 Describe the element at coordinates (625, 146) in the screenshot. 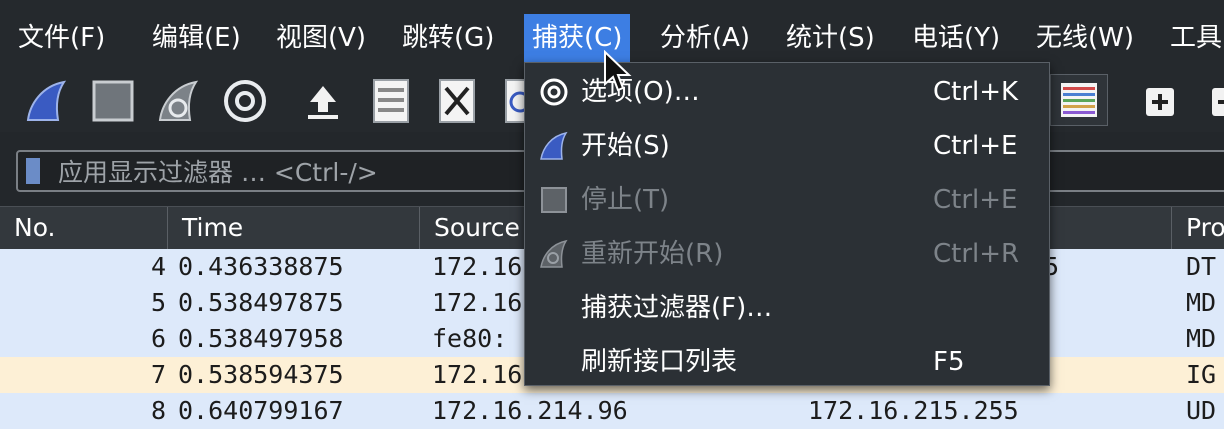

I see `menu-item-label: 开始(S)` at that location.